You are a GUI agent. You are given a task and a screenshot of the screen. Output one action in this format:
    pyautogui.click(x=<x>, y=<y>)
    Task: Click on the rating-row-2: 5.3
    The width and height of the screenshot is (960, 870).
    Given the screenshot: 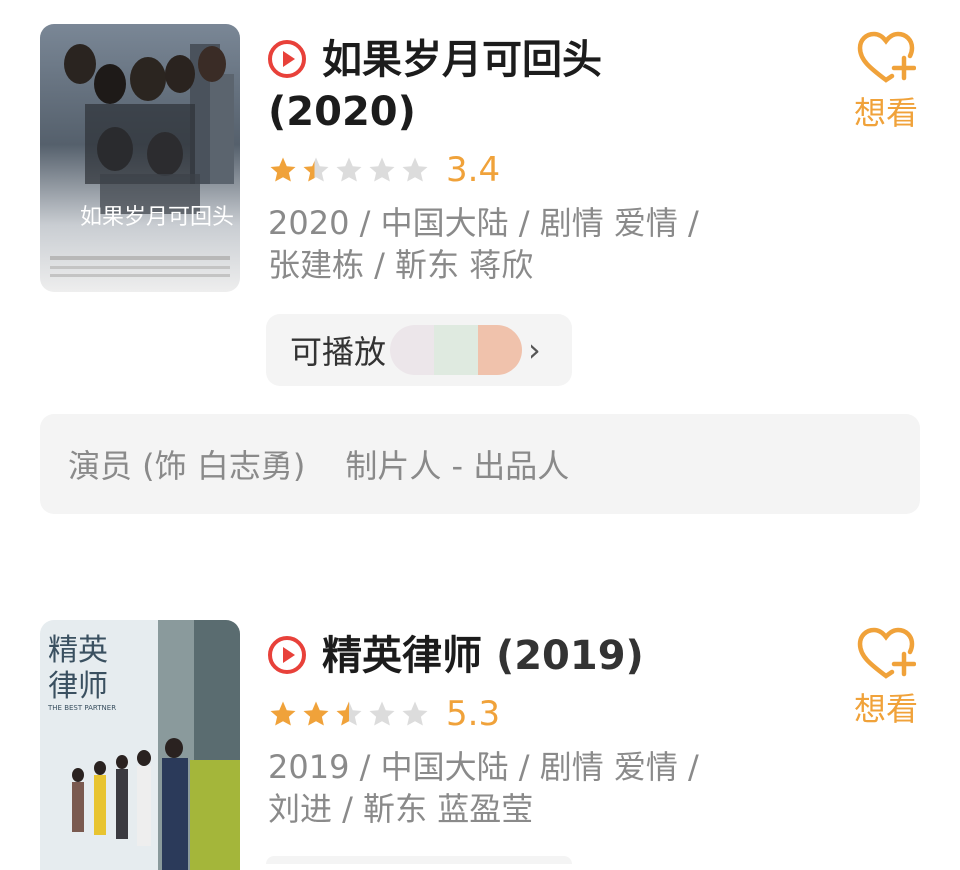 What is the action you would take?
    pyautogui.click(x=384, y=714)
    